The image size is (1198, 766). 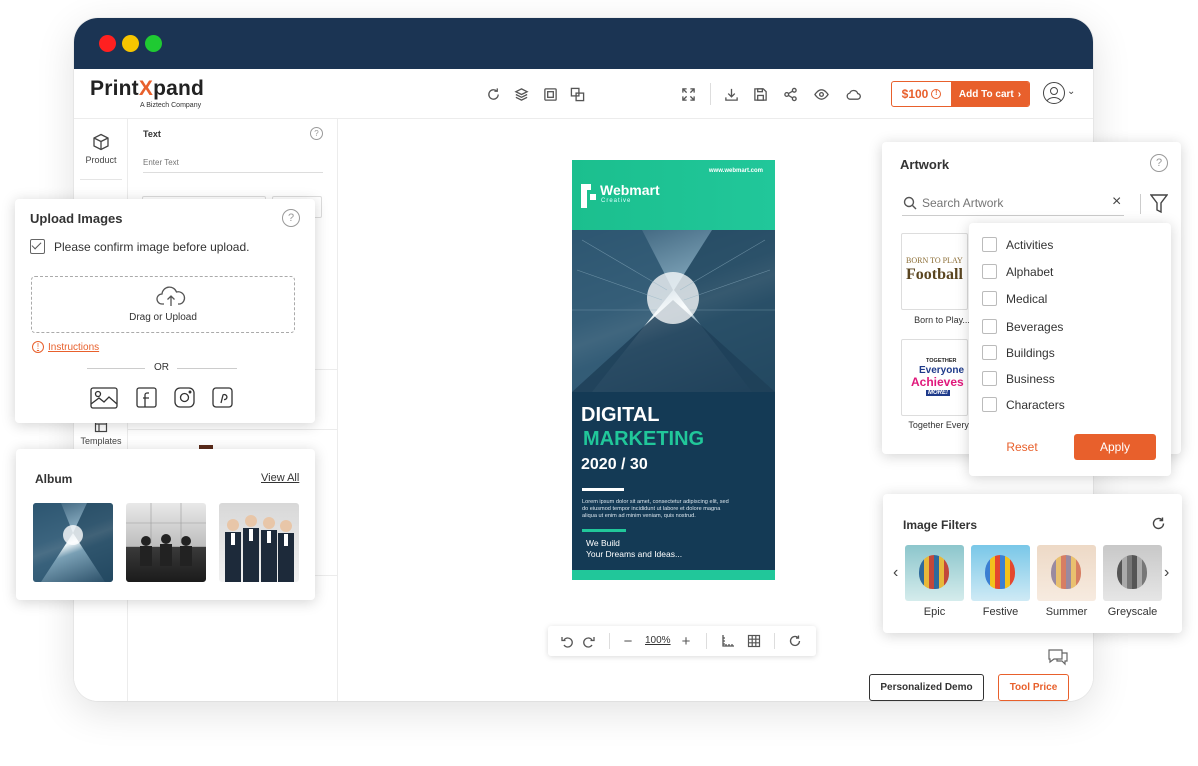 I want to click on instagram-icon, so click(x=184, y=397).